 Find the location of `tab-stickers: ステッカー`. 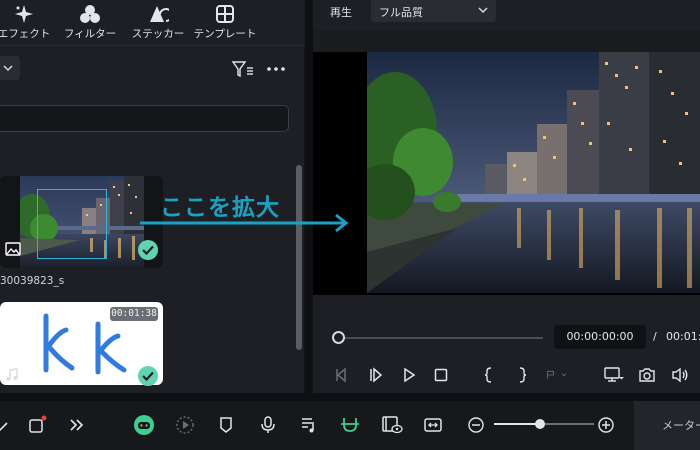

tab-stickers: ステッカー is located at coordinates (158, 23).